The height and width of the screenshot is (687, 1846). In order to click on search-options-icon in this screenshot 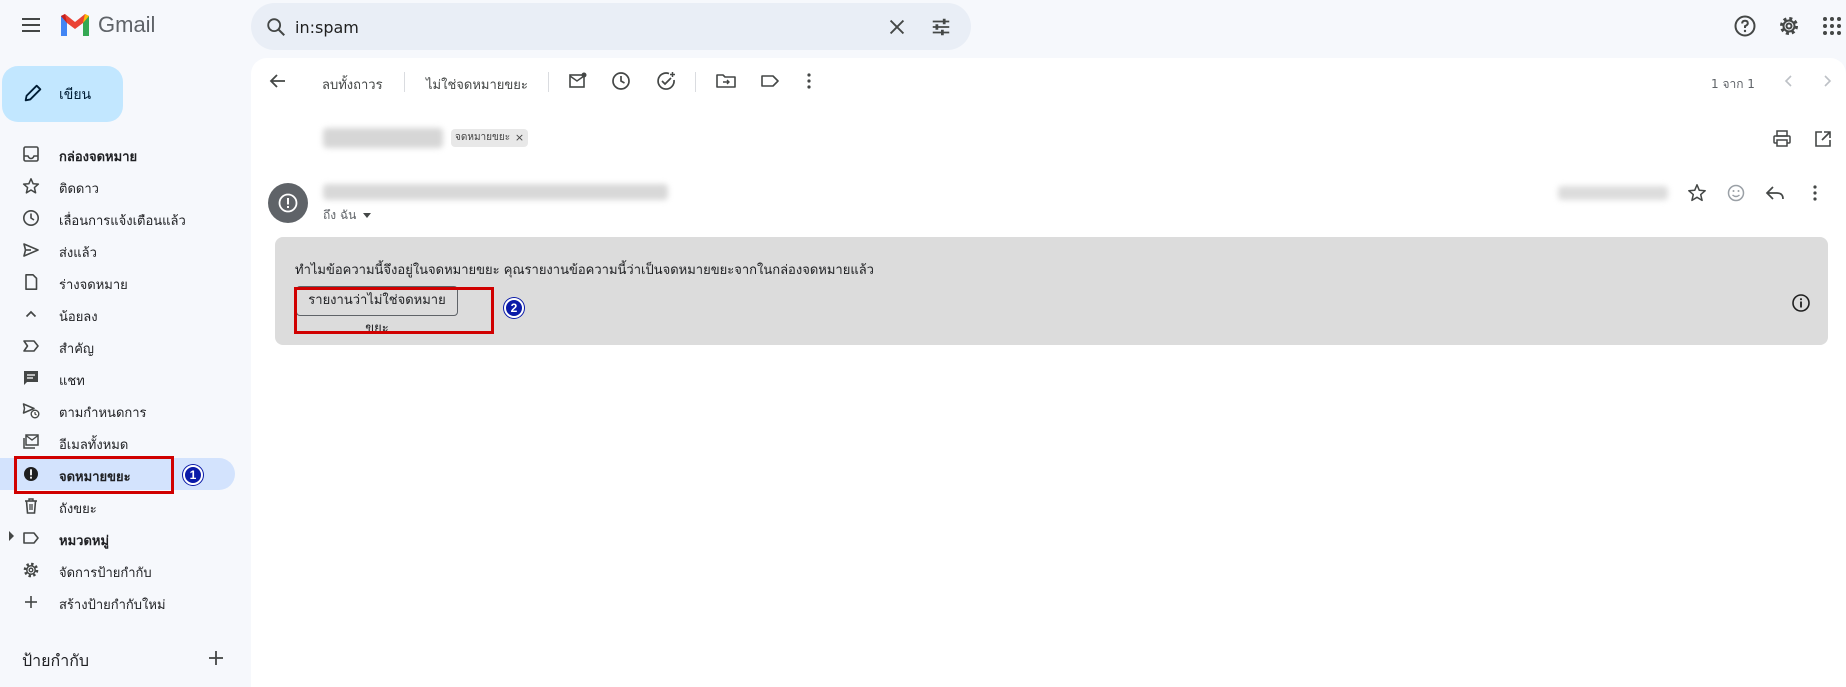, I will do `click(941, 27)`.